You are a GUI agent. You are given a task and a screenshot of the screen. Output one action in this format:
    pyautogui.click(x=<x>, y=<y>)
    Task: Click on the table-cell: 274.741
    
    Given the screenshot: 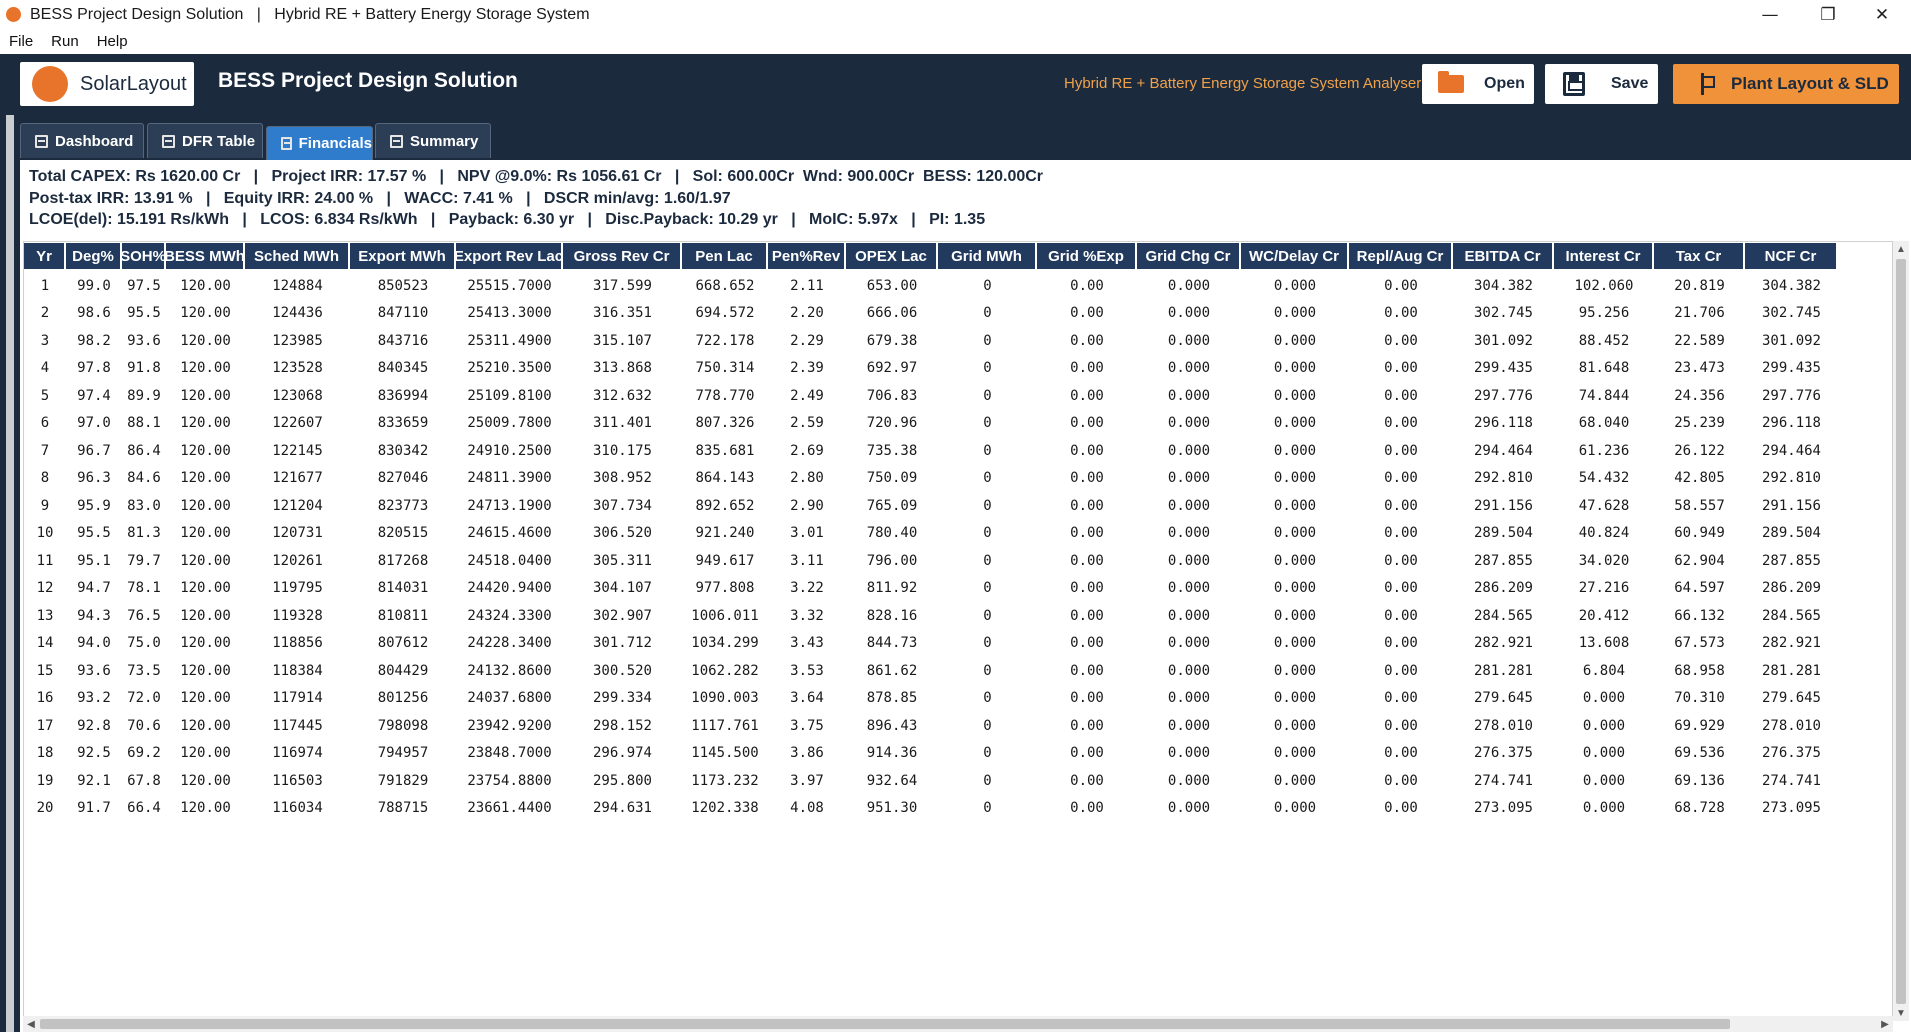 What is the action you would take?
    pyautogui.click(x=1503, y=780)
    